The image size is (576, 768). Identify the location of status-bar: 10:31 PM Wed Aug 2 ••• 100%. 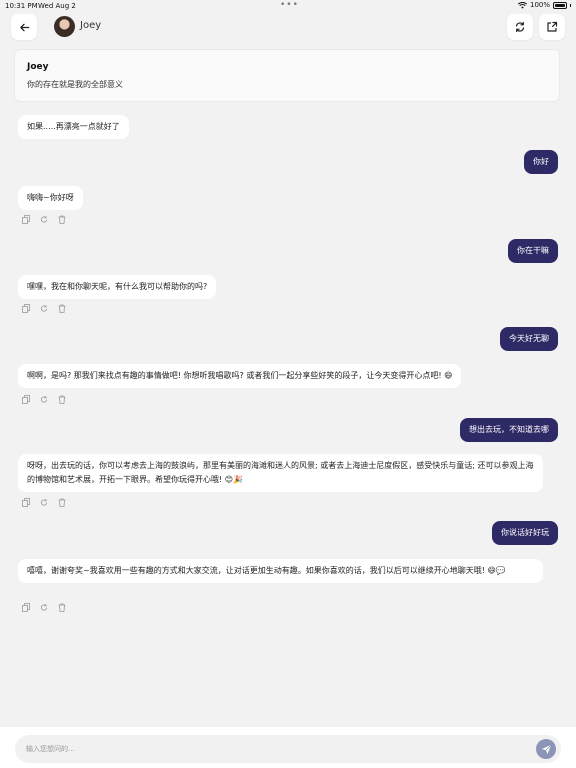
(288, 6).